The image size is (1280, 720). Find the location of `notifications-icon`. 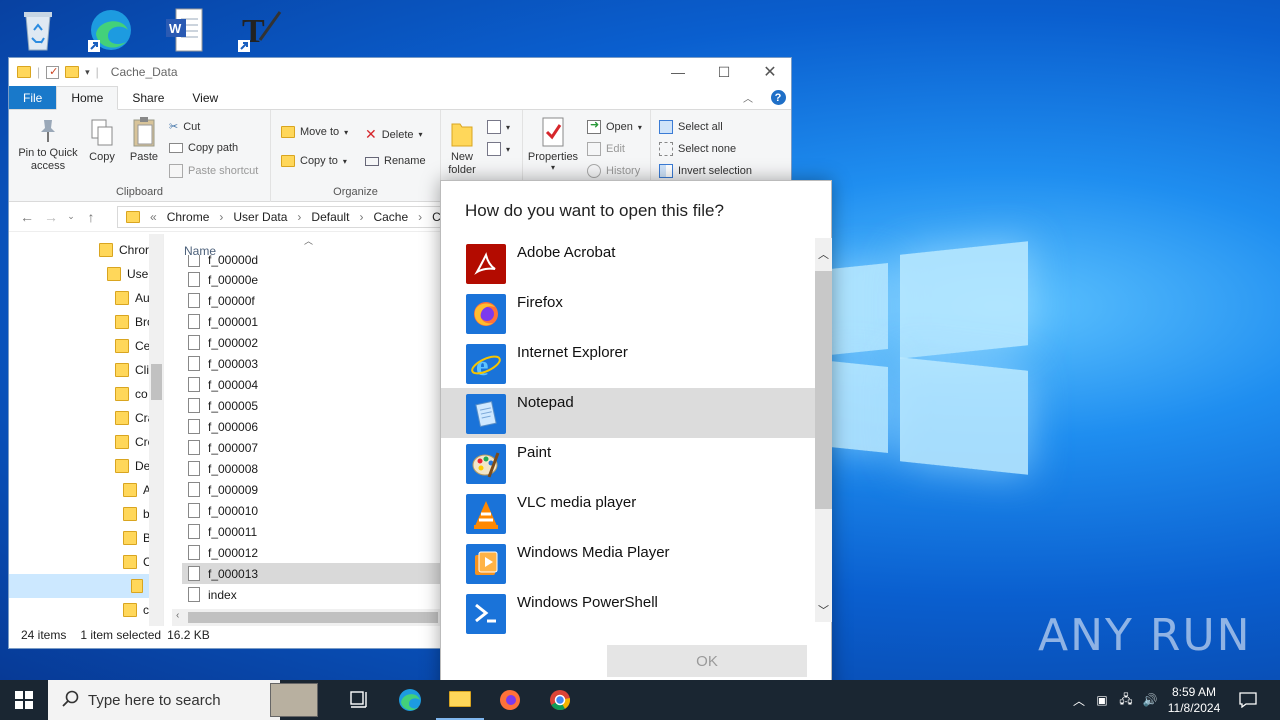

notifications-icon is located at coordinates (1248, 700).